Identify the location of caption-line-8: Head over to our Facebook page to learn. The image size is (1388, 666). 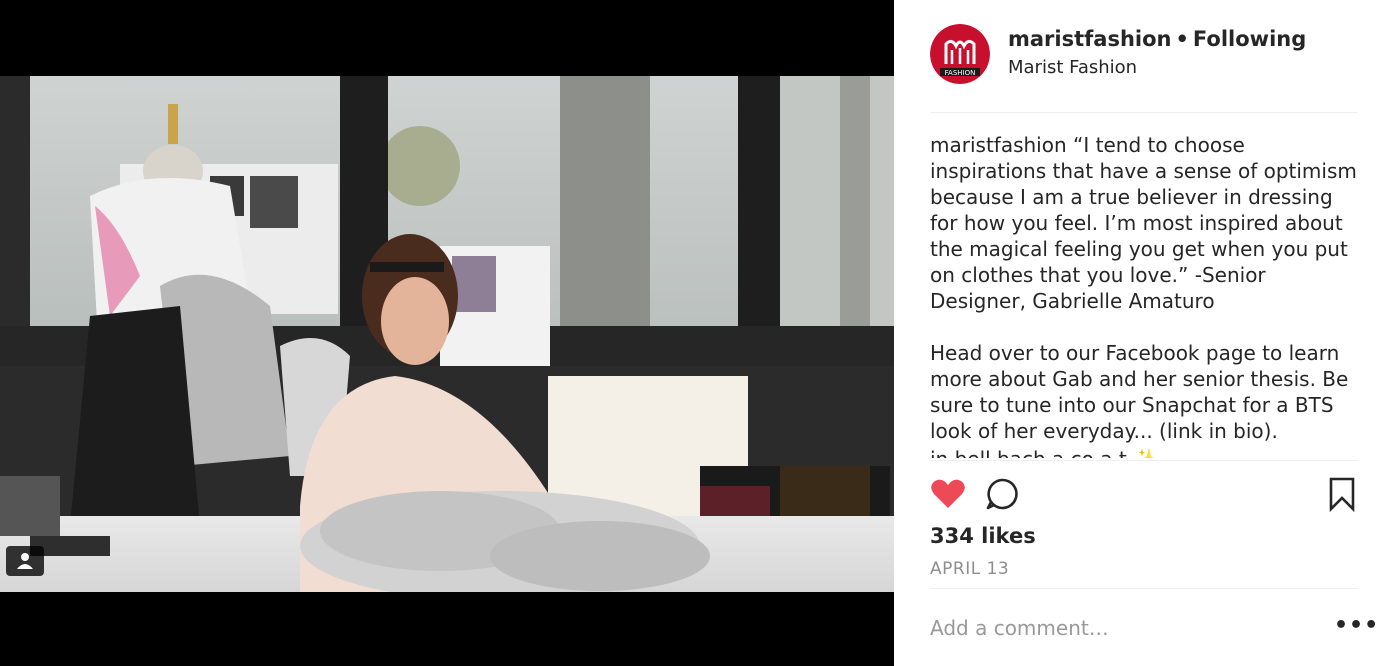
(1135, 353).